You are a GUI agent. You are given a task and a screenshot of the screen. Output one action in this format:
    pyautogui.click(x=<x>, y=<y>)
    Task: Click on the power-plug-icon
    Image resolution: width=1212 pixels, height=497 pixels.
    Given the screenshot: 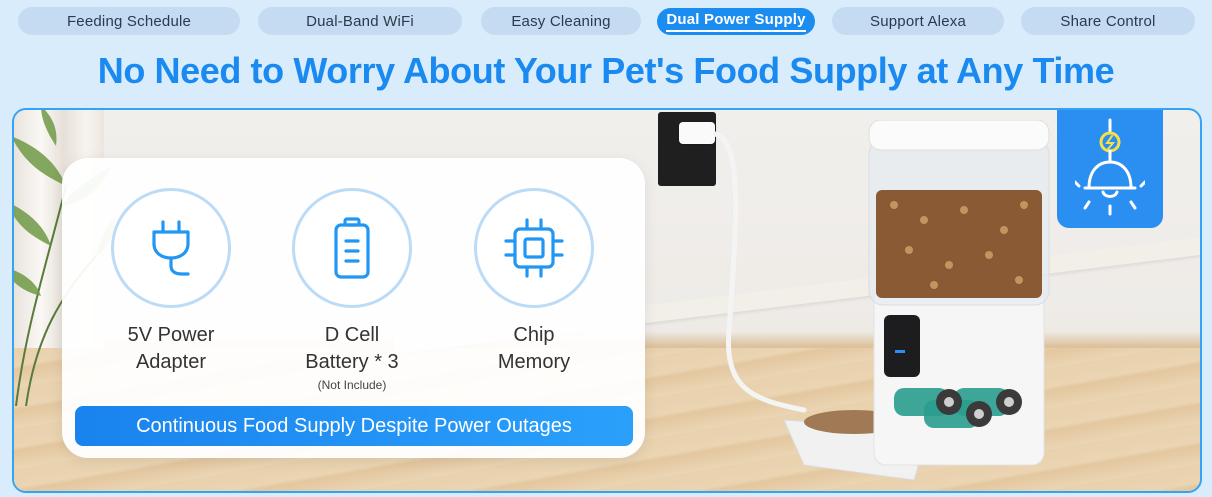 What is the action you would take?
    pyautogui.click(x=171, y=248)
    